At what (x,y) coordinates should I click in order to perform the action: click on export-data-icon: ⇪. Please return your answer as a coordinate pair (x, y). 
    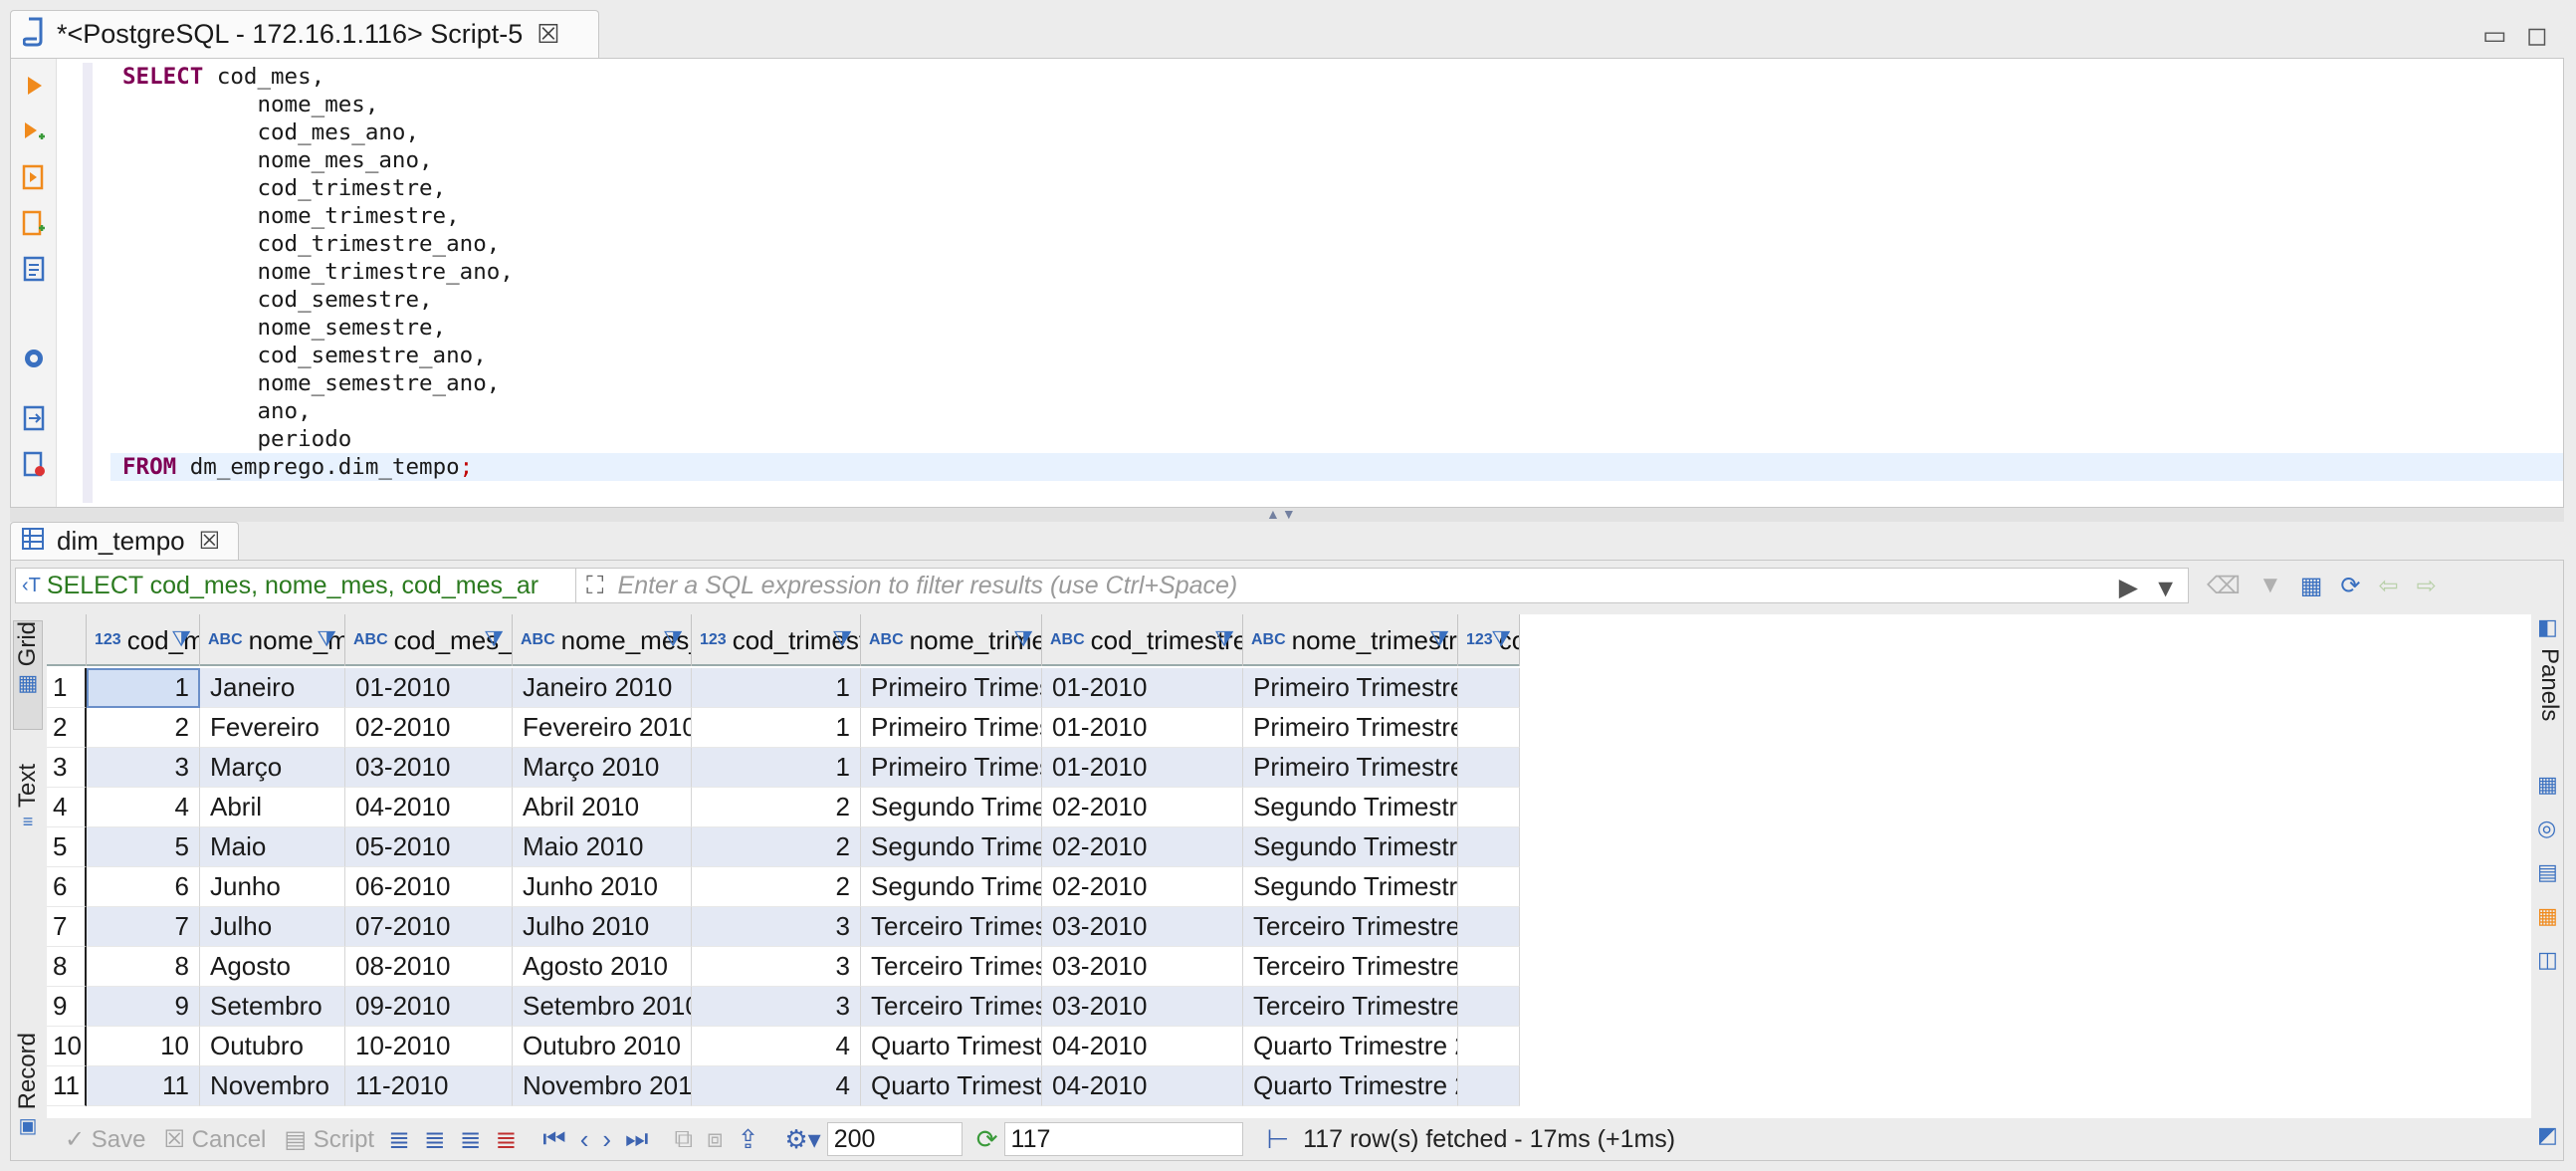
    Looking at the image, I should click on (748, 1139).